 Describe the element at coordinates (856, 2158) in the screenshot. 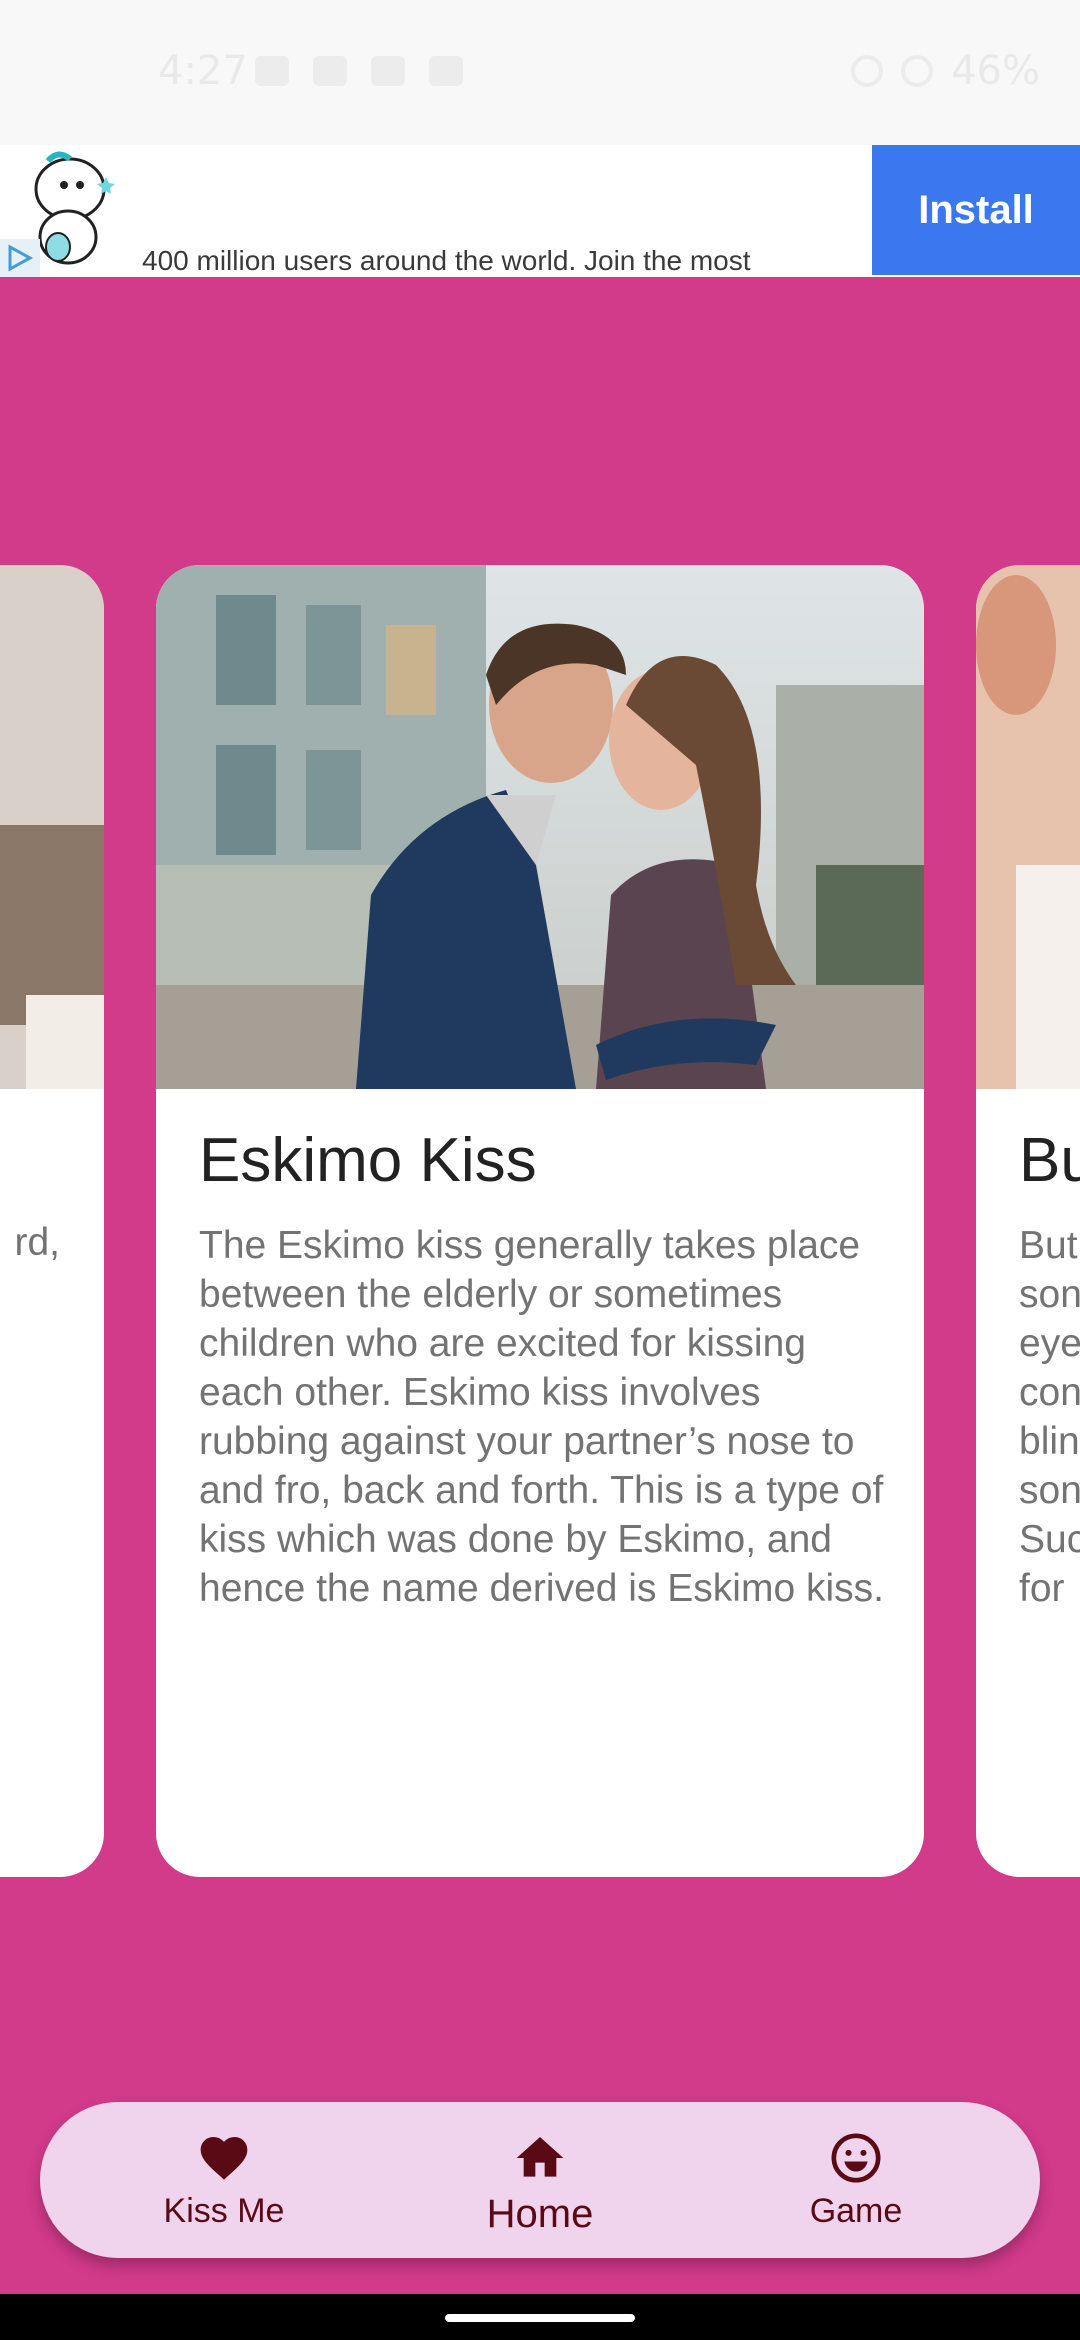

I see `smile-icon` at that location.